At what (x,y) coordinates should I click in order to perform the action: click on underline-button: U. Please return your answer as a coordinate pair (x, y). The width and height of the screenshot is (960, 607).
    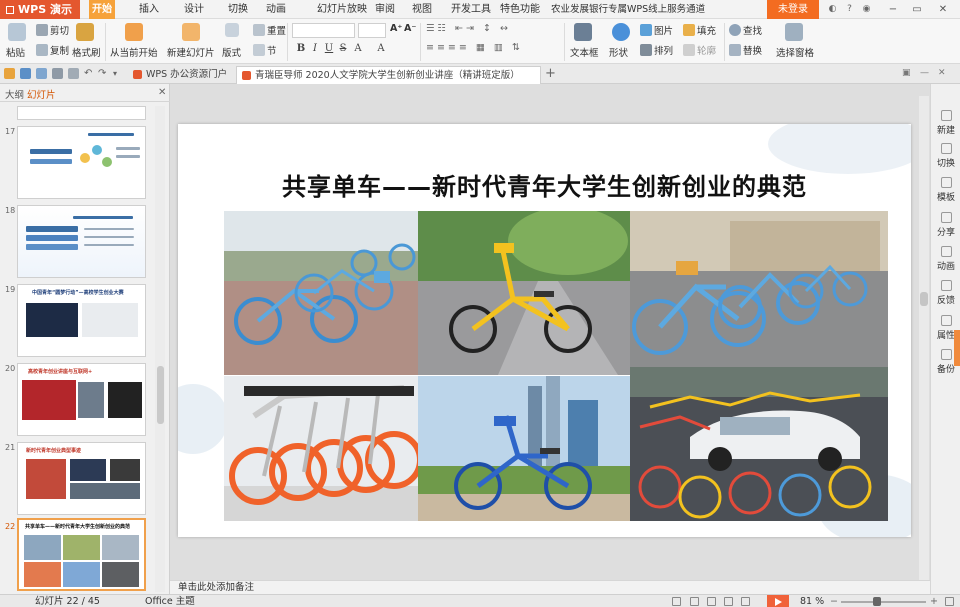
    Looking at the image, I should click on (329, 49).